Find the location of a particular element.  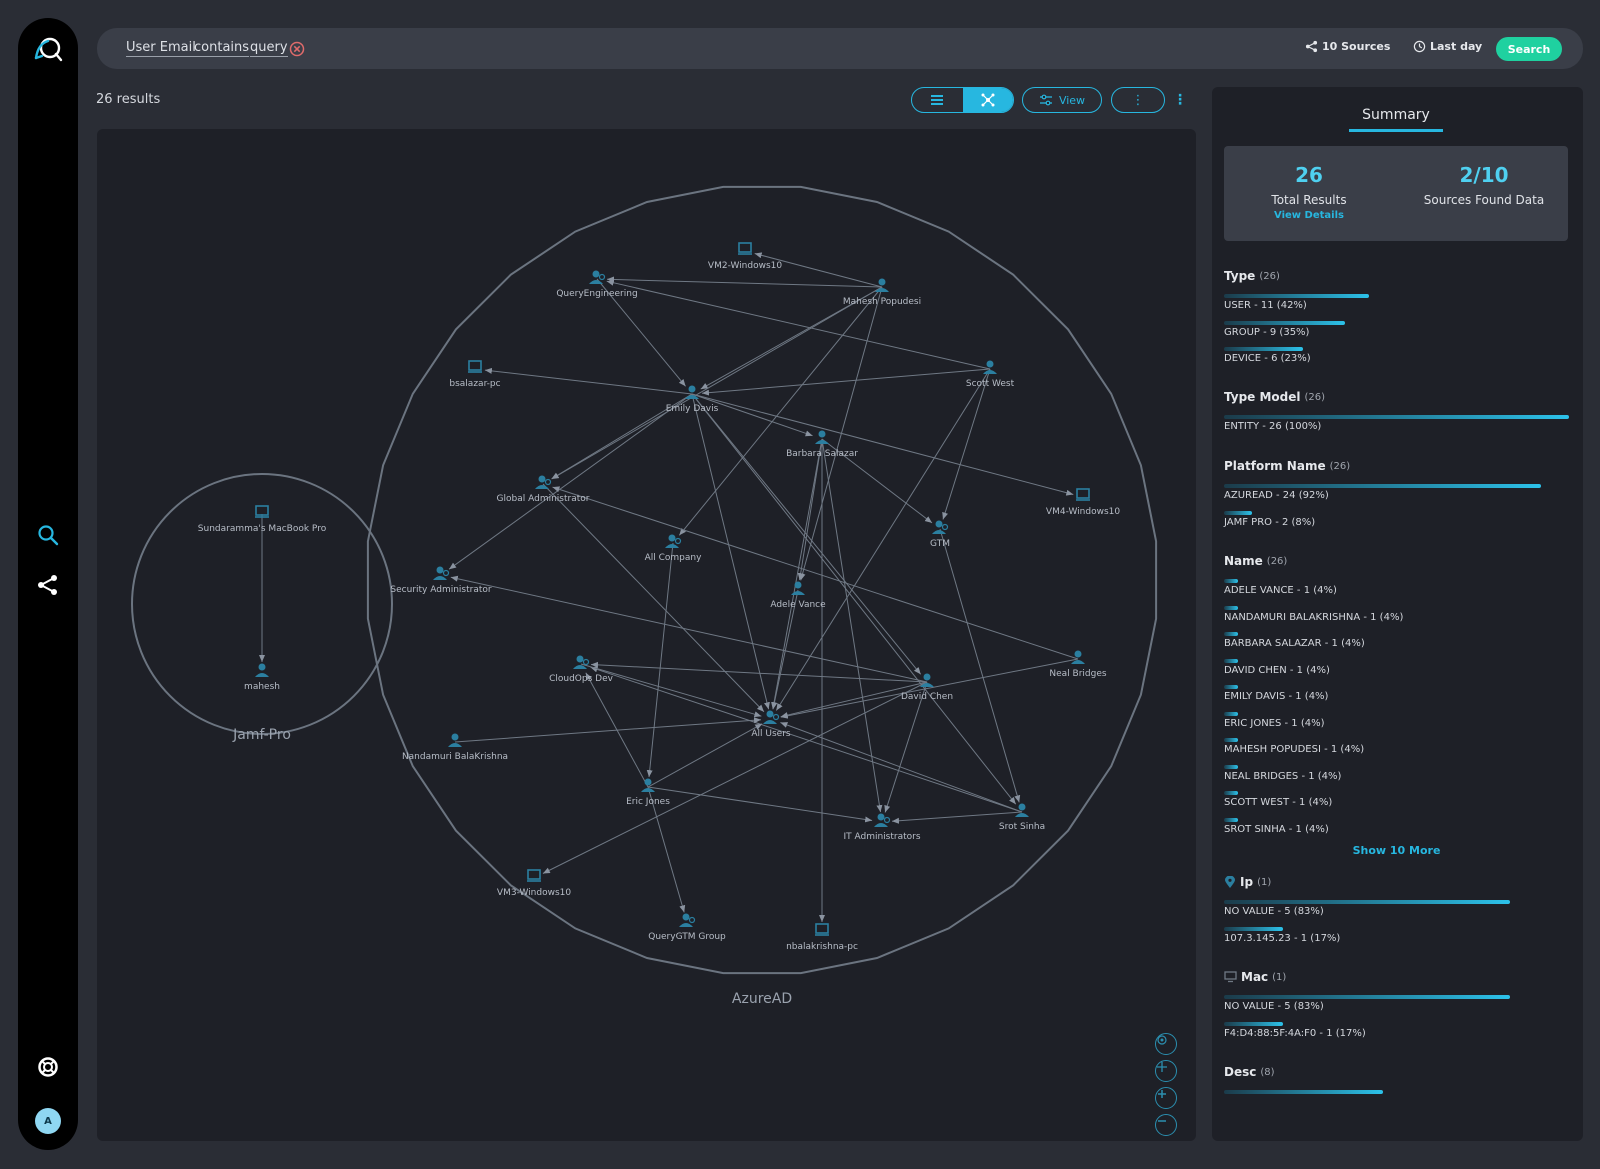

summary-row is located at coordinates (1396, 1097).